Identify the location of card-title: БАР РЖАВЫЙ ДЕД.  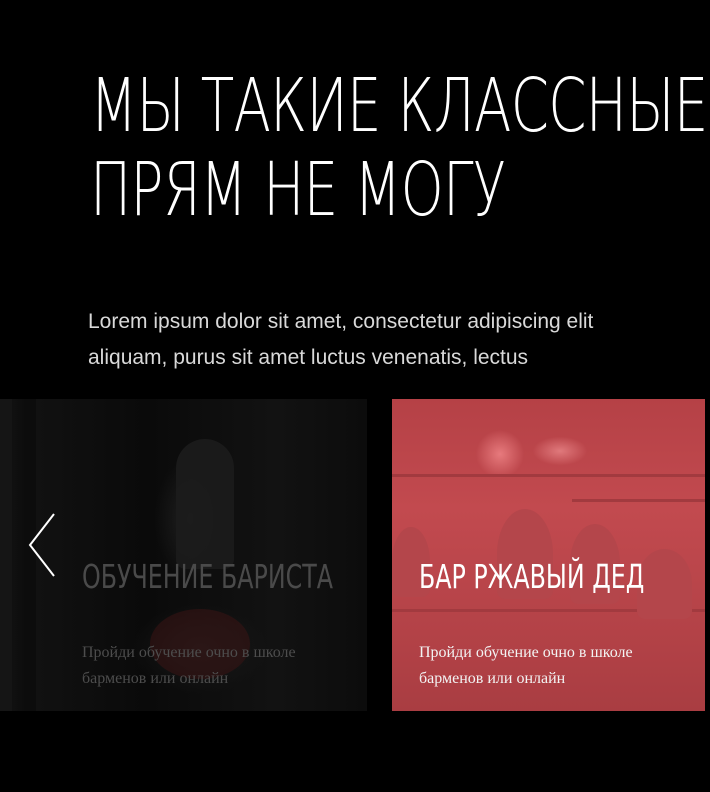
(532, 576).